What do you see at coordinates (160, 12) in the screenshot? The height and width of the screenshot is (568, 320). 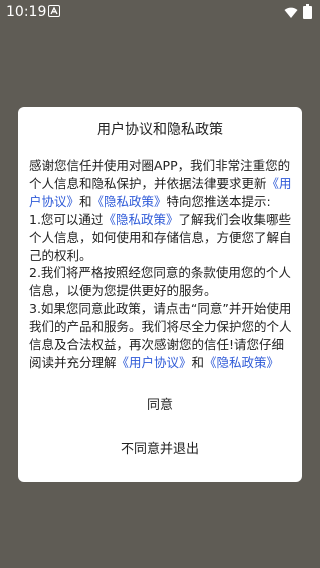 I see `status-bar: 10:19` at bounding box center [160, 12].